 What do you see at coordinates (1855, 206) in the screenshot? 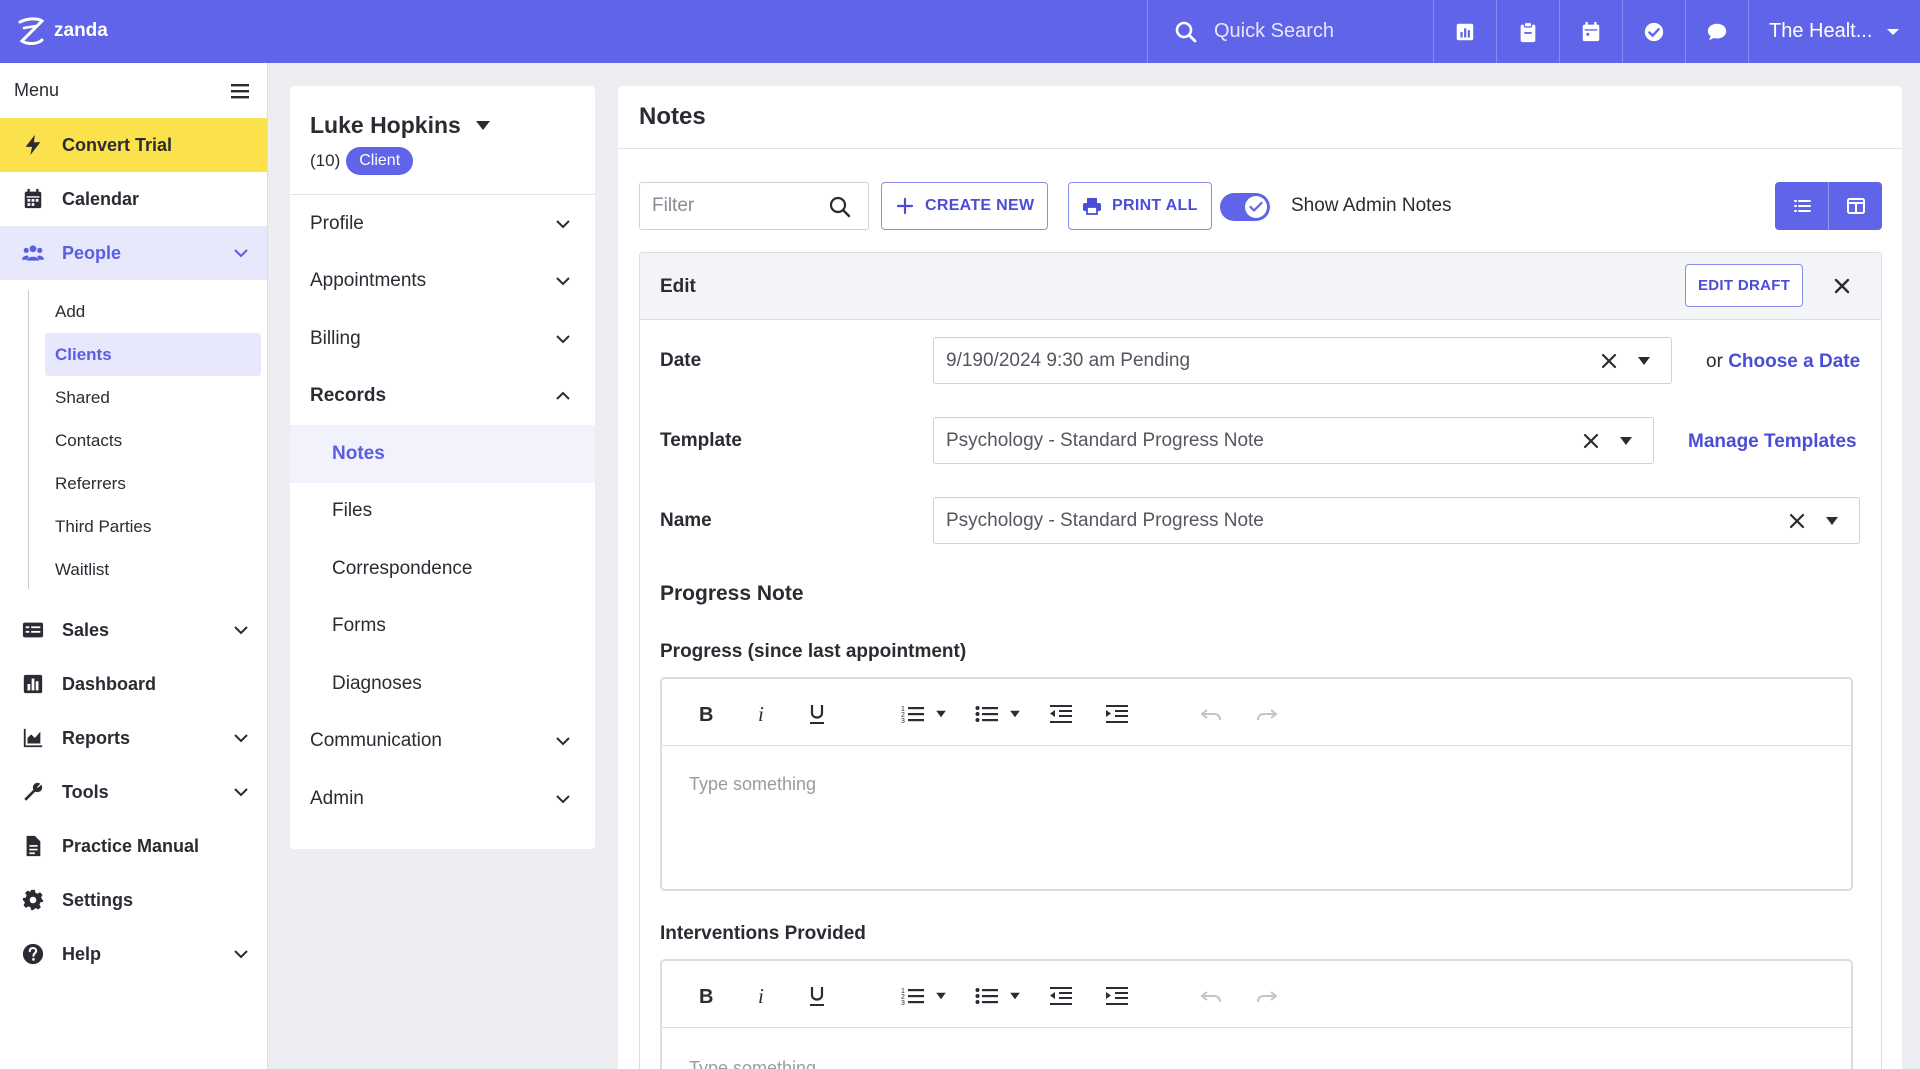
I see `split-view-button` at bounding box center [1855, 206].